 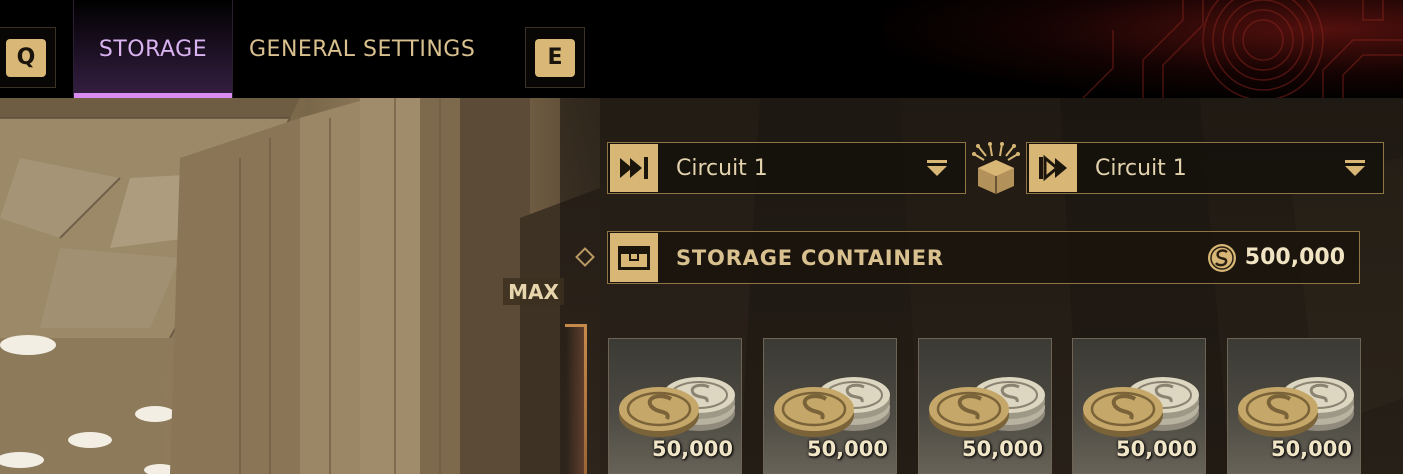 I want to click on max-button: MAX, so click(x=533, y=291).